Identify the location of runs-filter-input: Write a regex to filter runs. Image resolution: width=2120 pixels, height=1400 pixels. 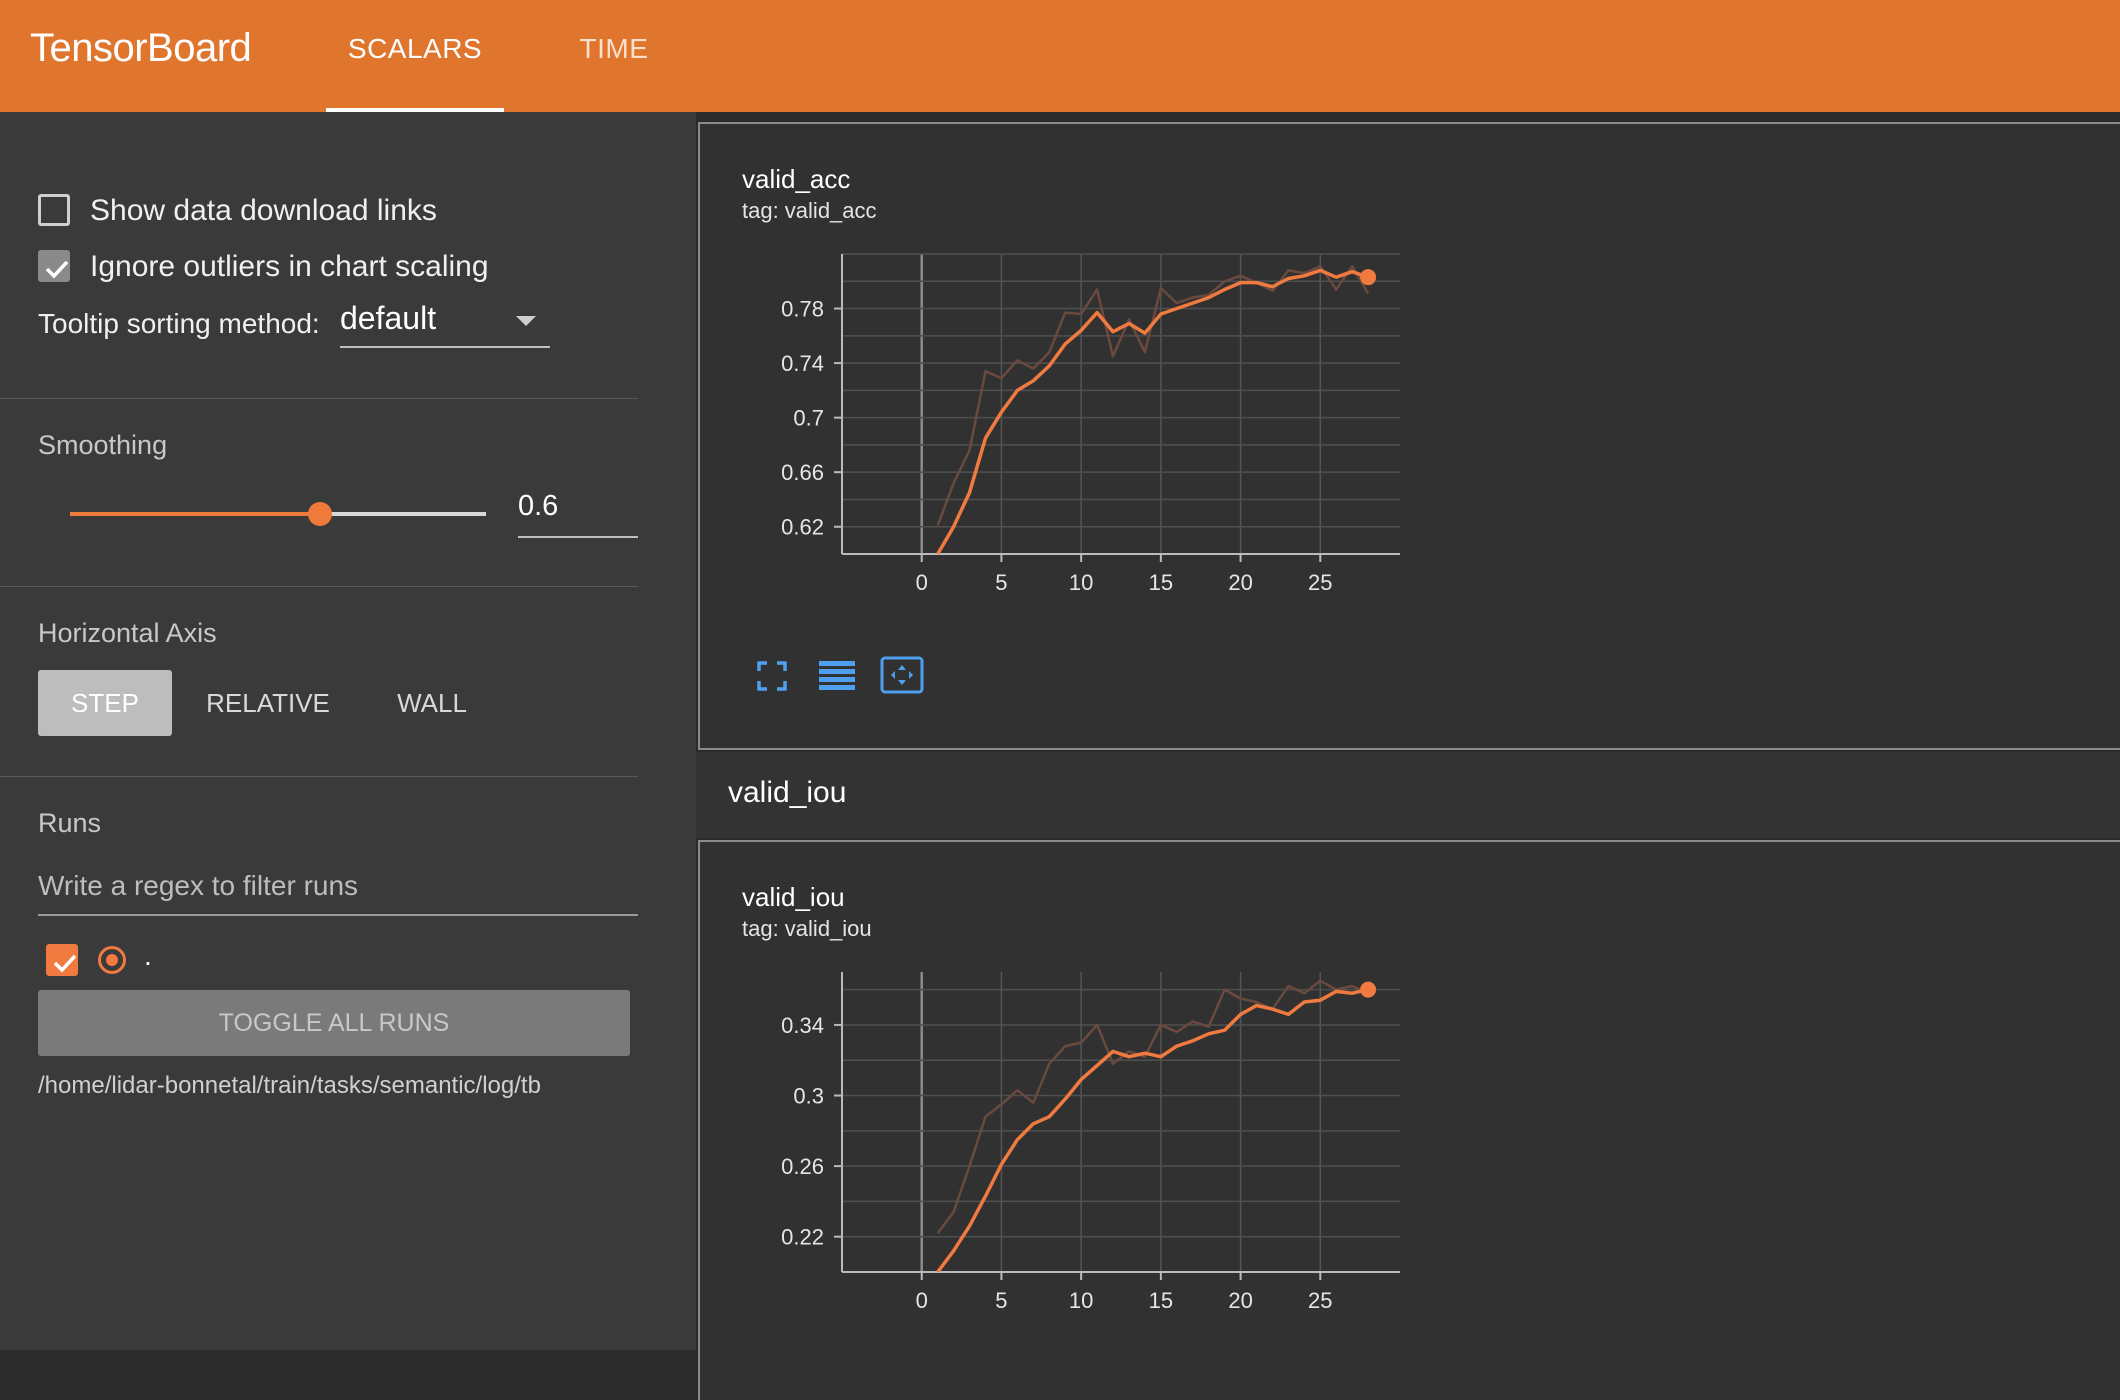
(338, 893).